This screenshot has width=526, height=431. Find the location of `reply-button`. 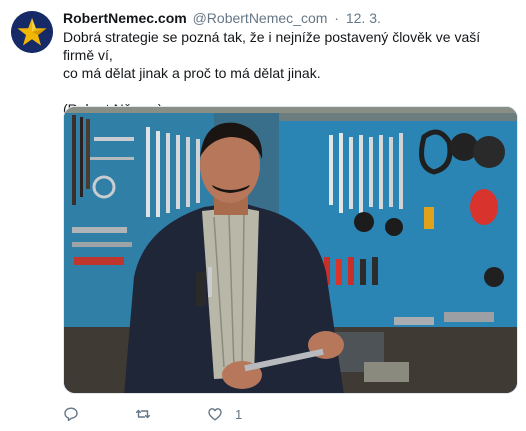

reply-button is located at coordinates (99, 414).